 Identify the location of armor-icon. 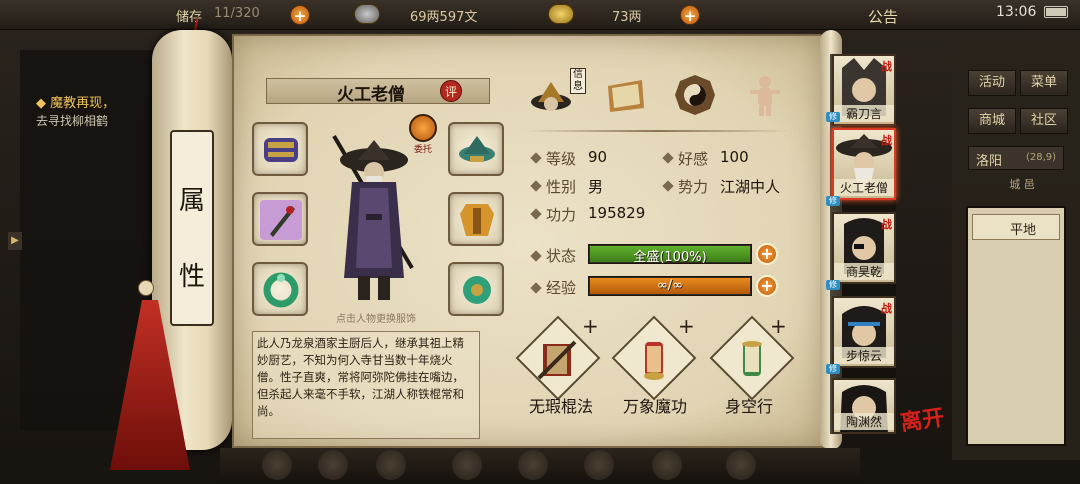
(477, 220).